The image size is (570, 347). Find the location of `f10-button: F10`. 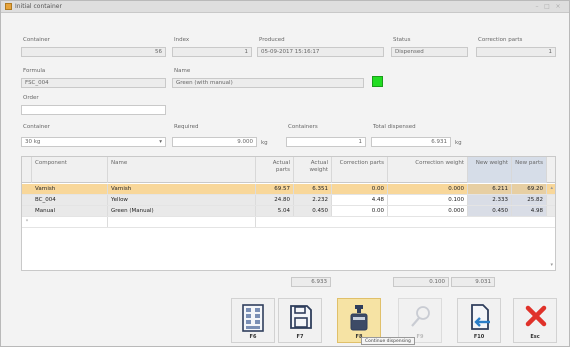

f10-button: F10 is located at coordinates (479, 320).